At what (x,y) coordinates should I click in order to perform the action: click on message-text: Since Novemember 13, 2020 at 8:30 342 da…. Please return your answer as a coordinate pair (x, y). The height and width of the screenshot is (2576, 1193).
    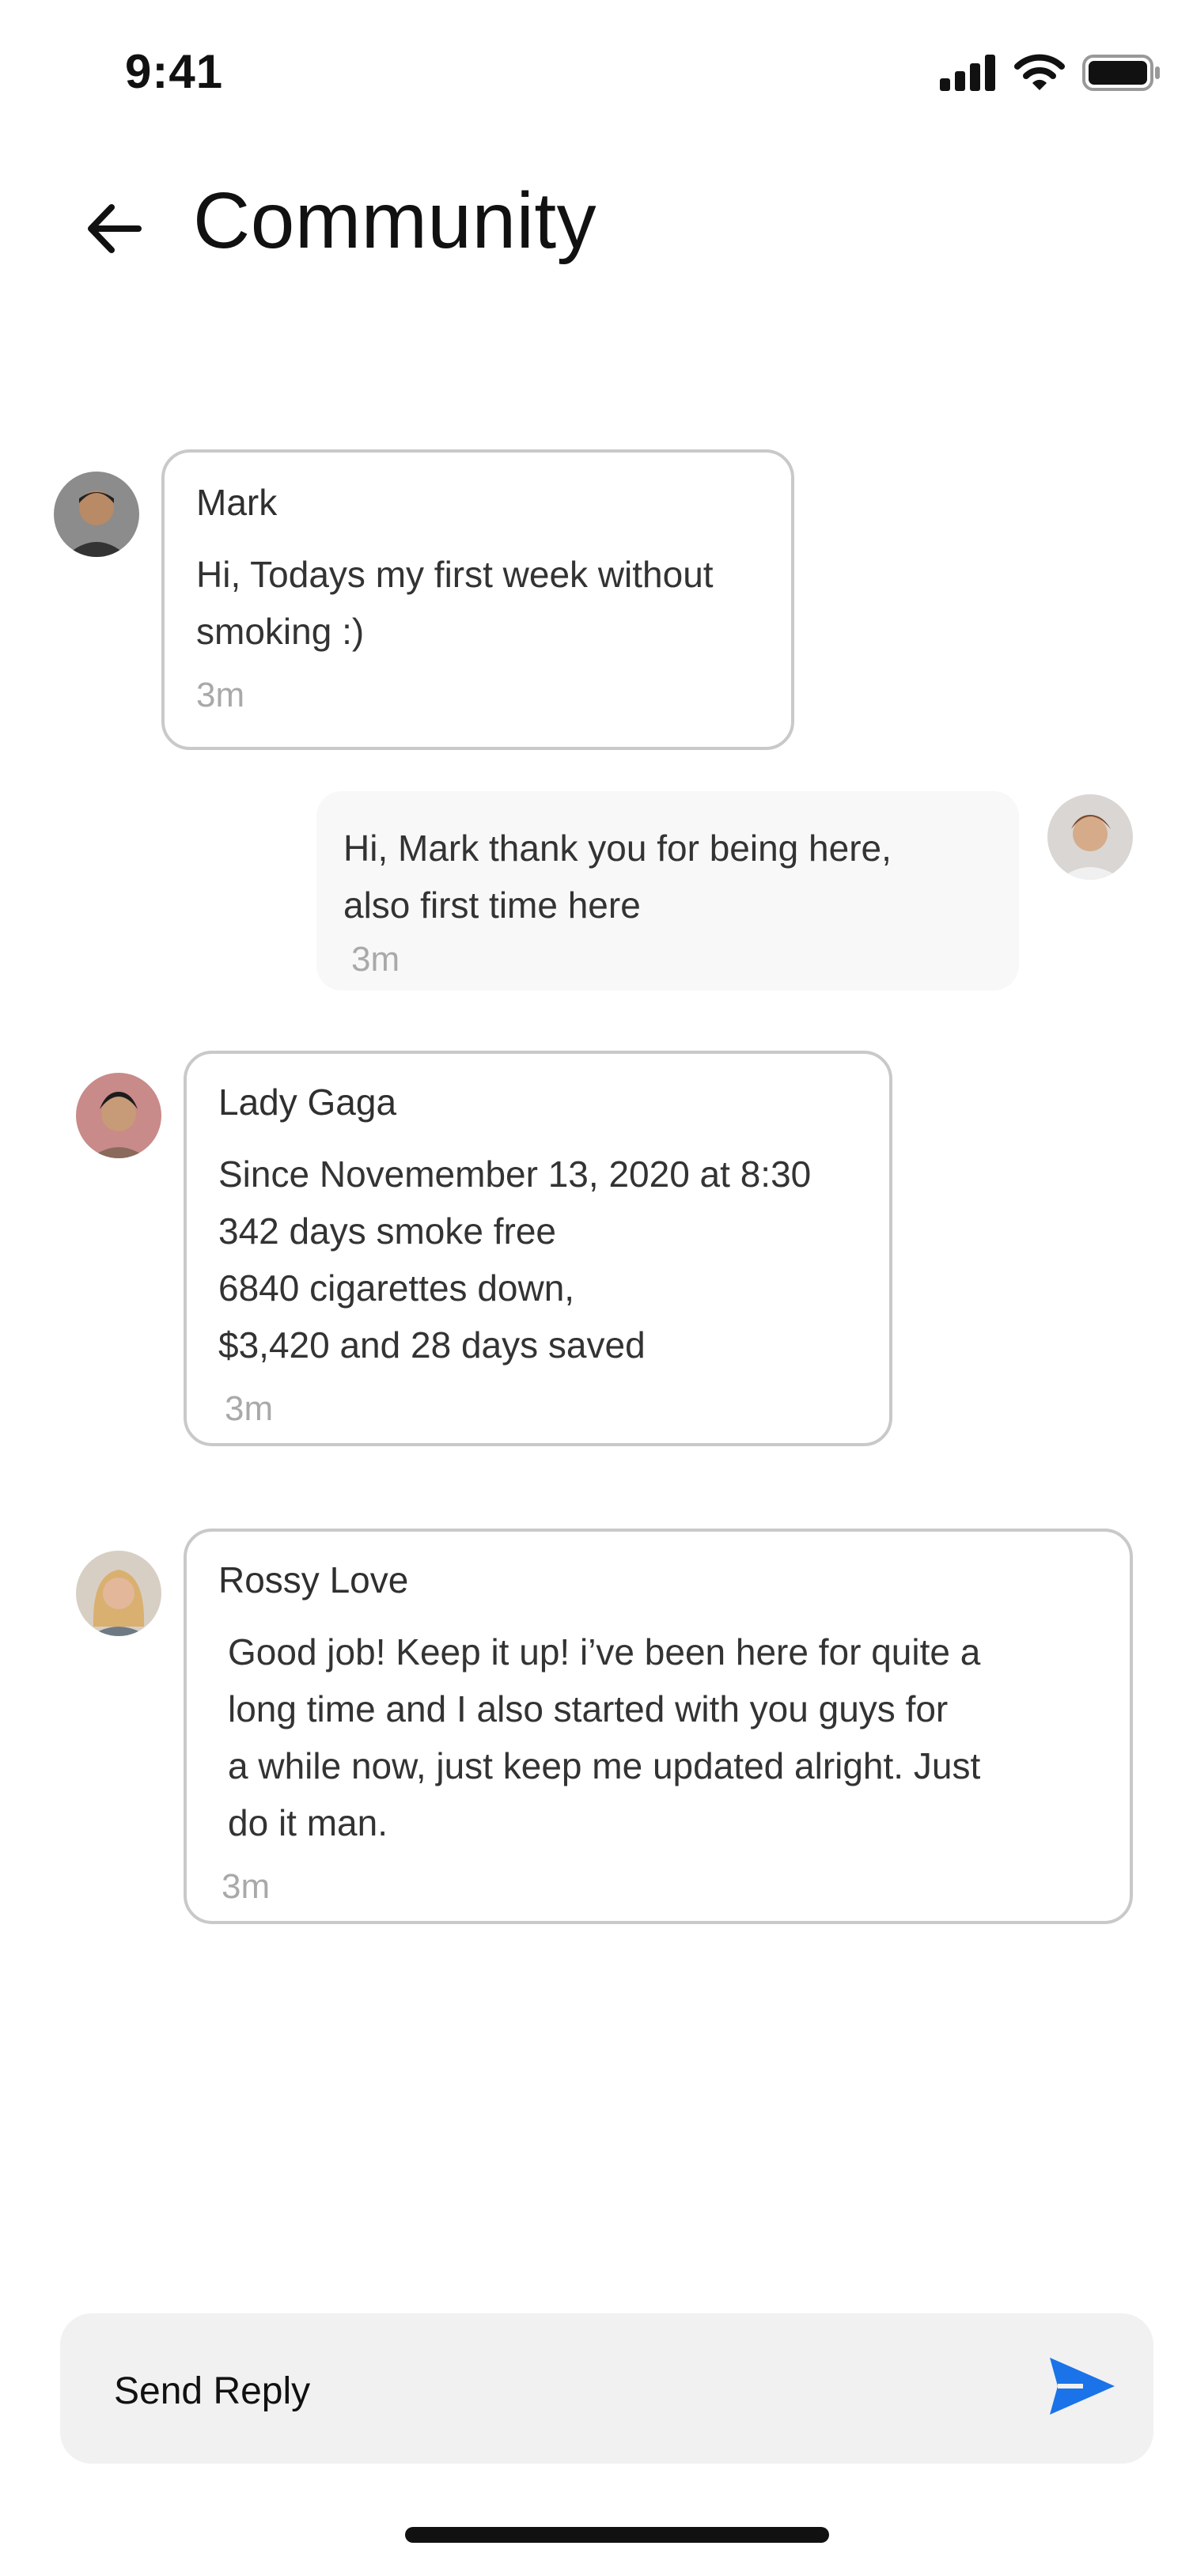
    Looking at the image, I should click on (515, 1260).